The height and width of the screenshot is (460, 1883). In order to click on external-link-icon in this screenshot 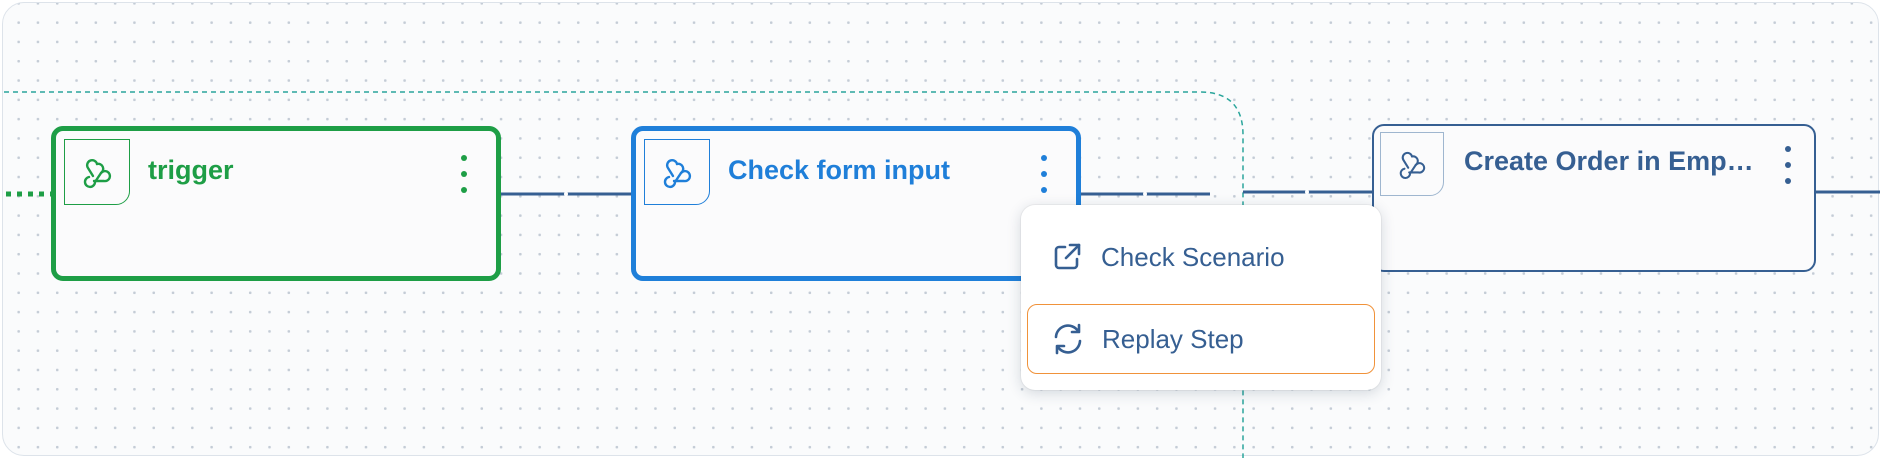, I will do `click(1067, 257)`.